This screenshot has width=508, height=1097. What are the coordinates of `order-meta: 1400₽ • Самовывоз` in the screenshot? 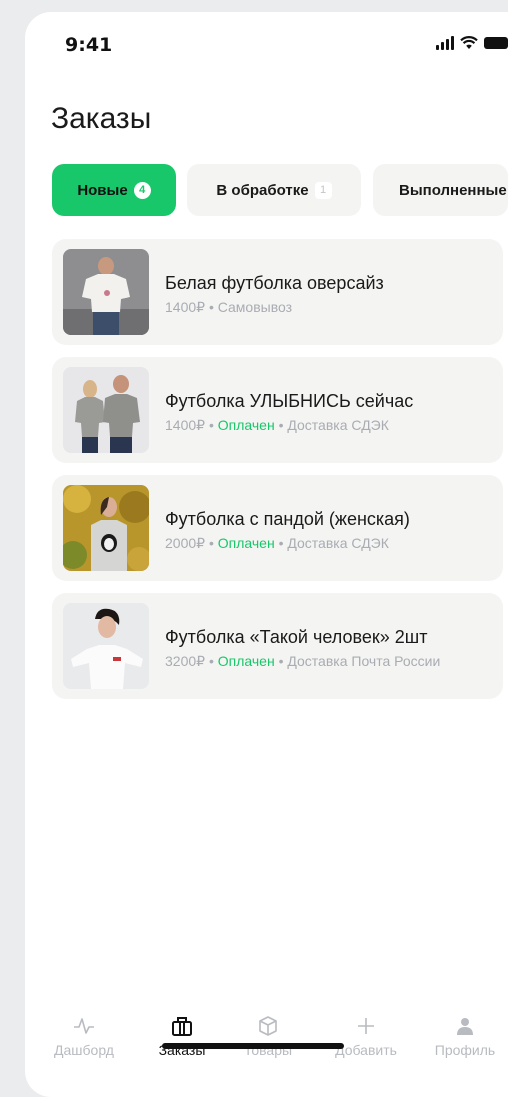 It's located at (325, 307).